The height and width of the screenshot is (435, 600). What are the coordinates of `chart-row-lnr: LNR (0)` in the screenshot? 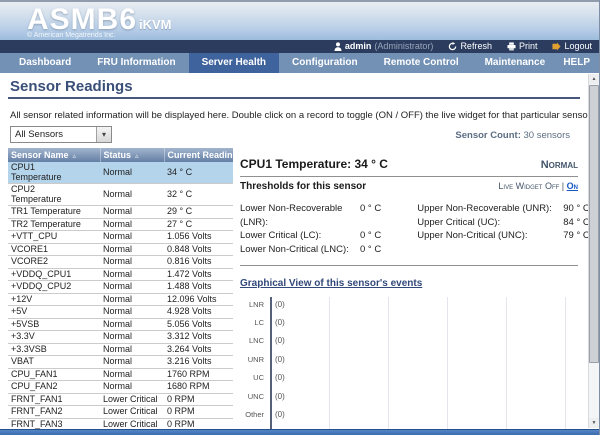 It's located at (266, 304).